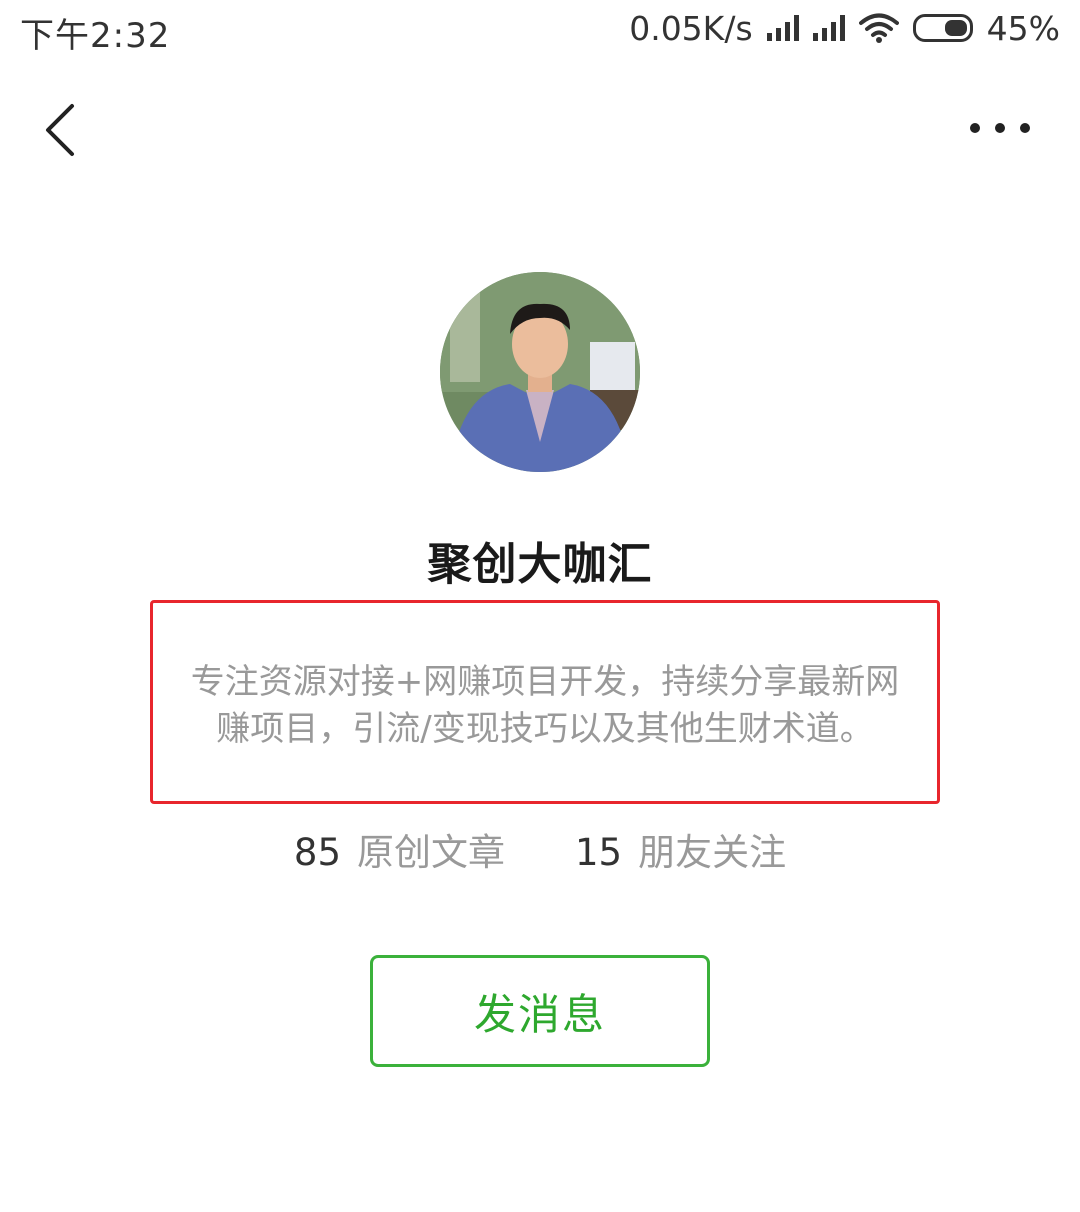 The height and width of the screenshot is (1212, 1080). I want to click on status-indicators: 0.05K/s 45%, so click(844, 28).